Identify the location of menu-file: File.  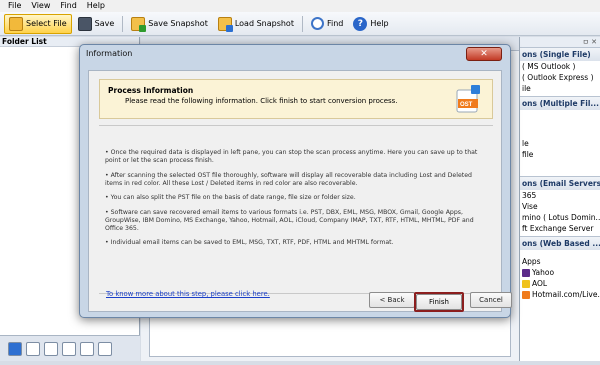
(14, 6).